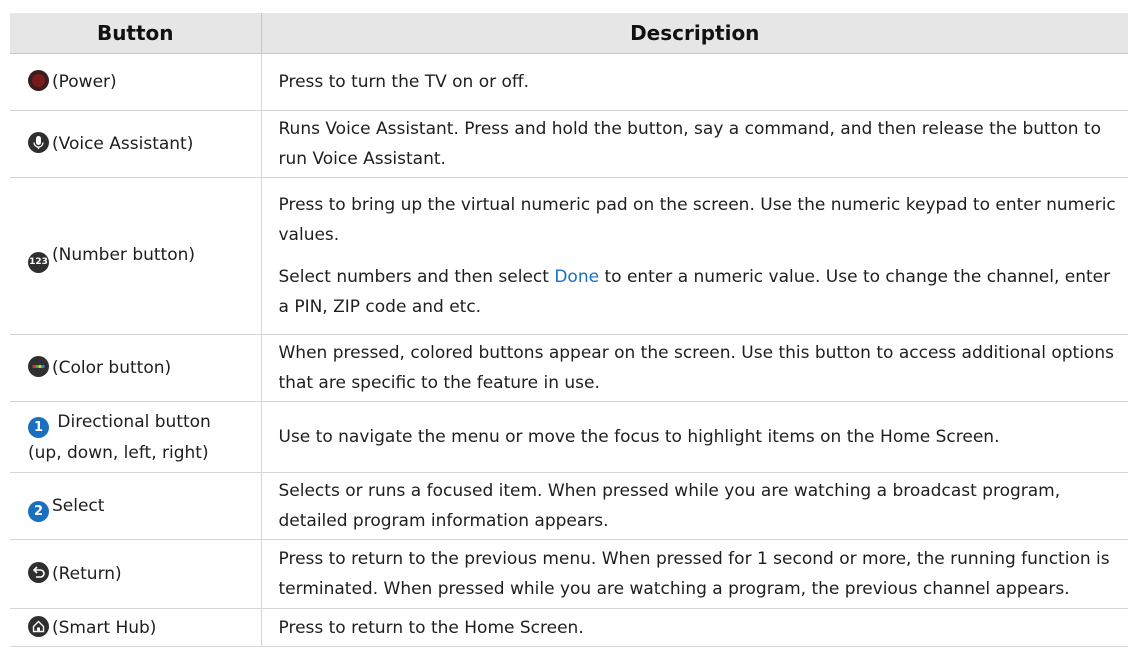 Image resolution: width=1128 pixels, height=647 pixels. I want to click on button-label: (Return), so click(87, 574).